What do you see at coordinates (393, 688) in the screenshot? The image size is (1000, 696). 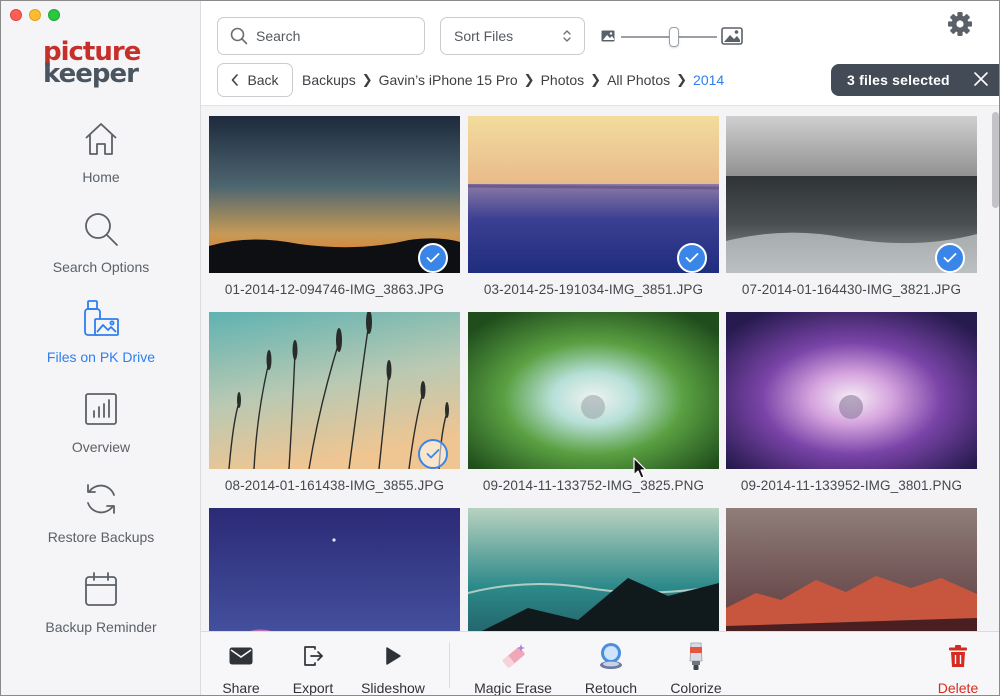 I see `toolbar-label: Slideshow` at bounding box center [393, 688].